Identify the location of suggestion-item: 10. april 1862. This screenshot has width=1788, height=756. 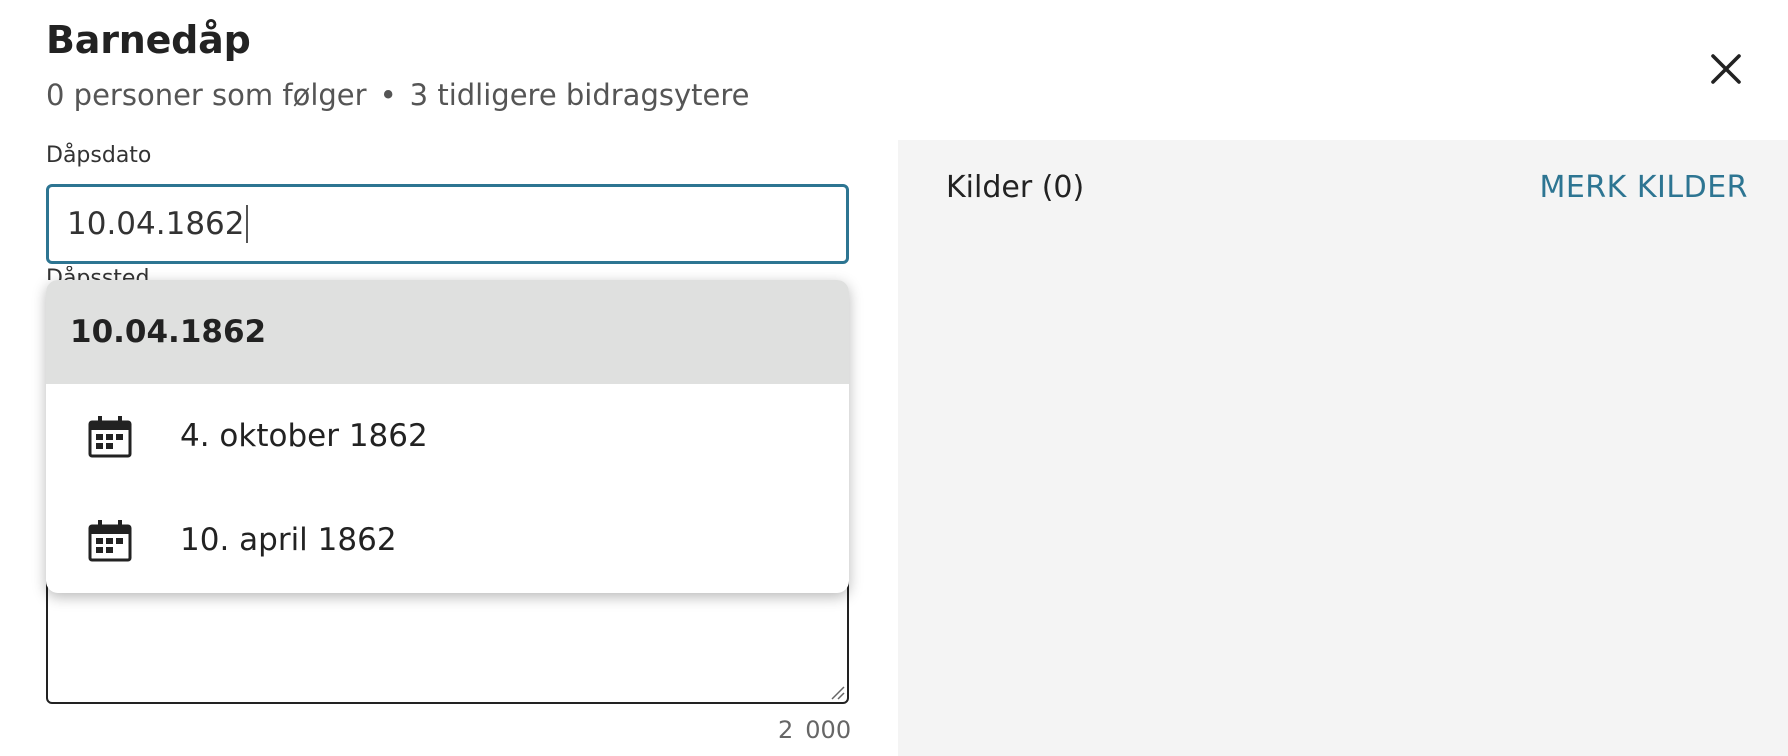
(447, 540).